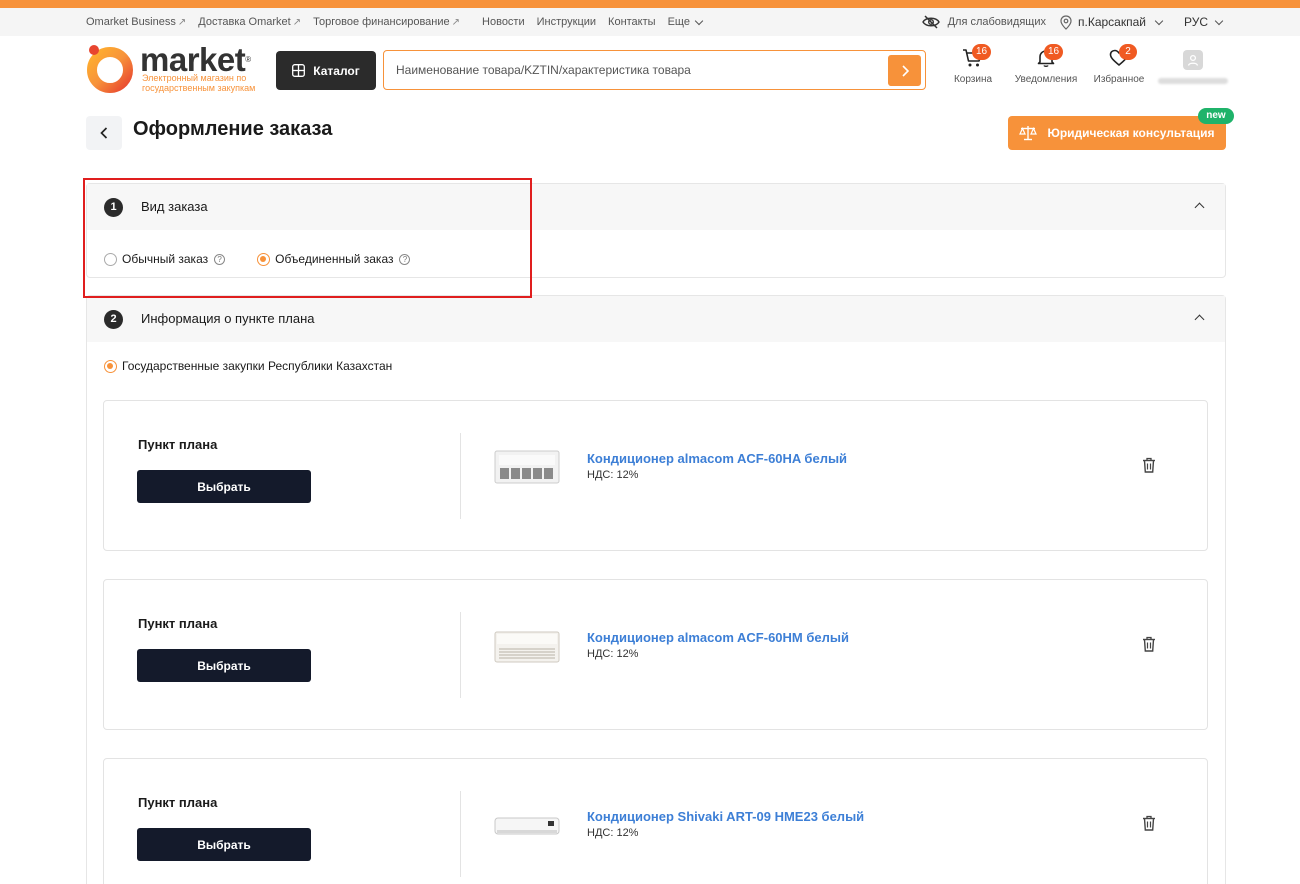 This screenshot has width=1300, height=884. I want to click on cart-count-badge: 16, so click(982, 52).